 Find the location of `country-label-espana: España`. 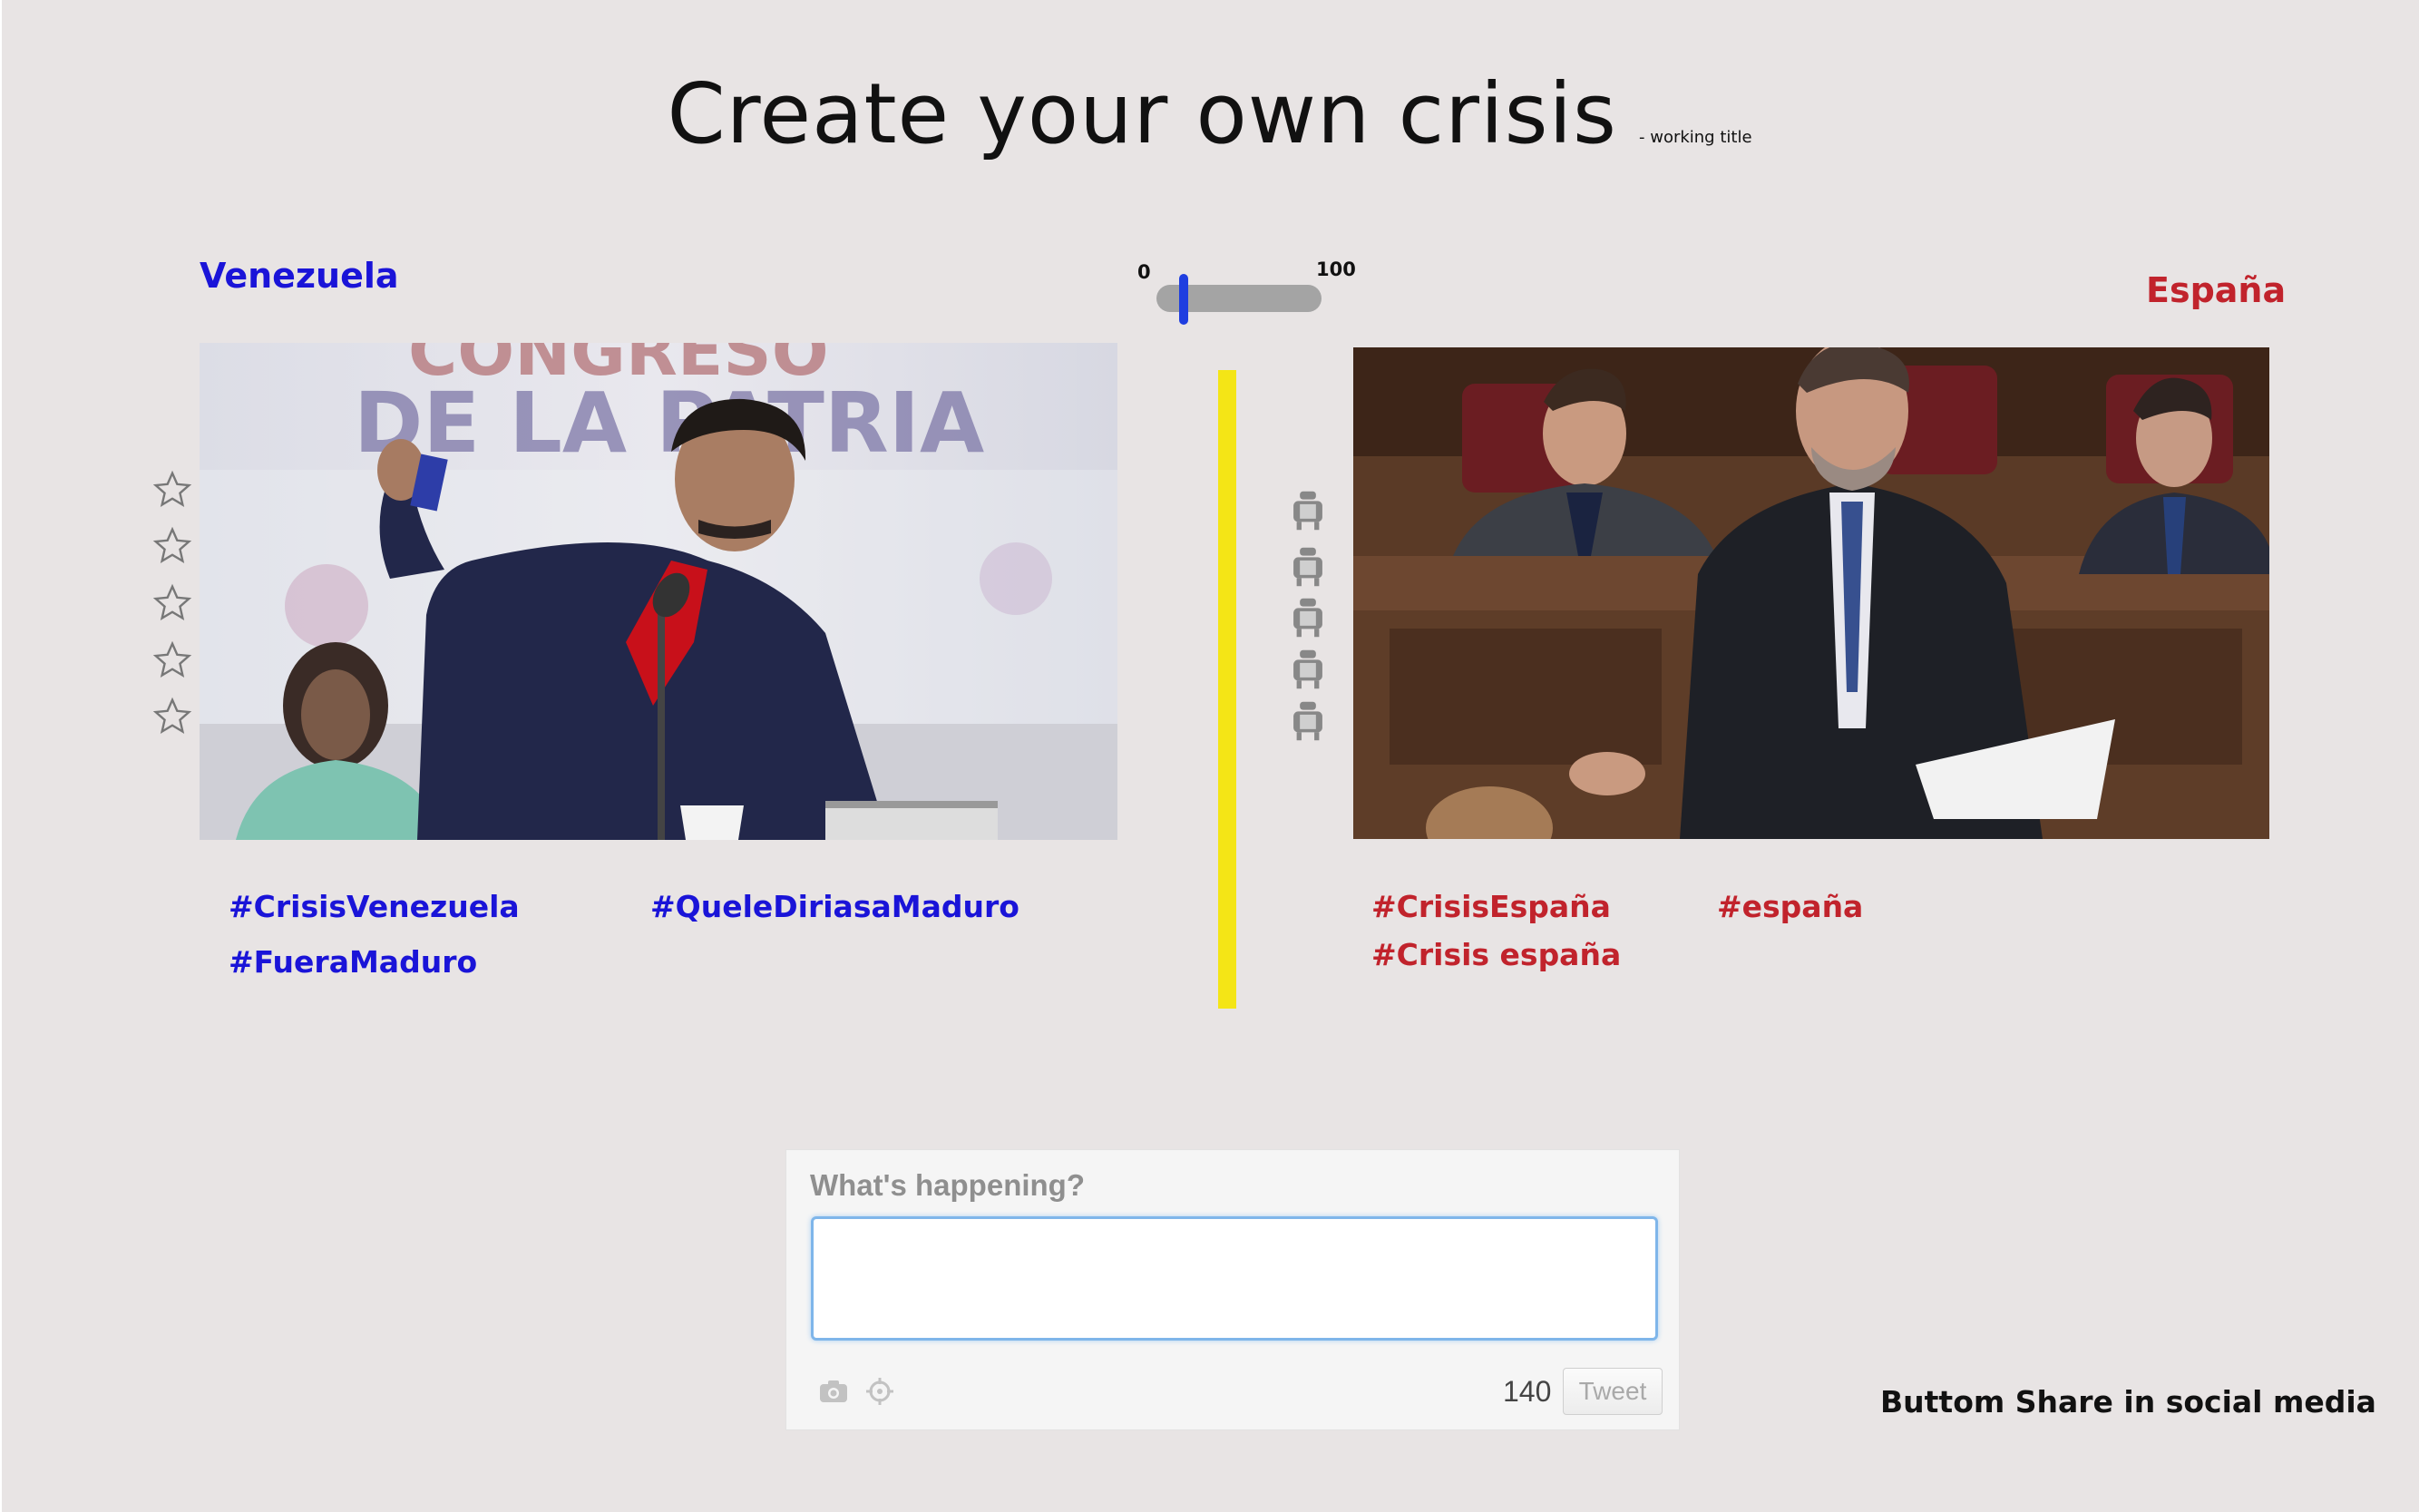

country-label-espana: España is located at coordinates (2217, 290).